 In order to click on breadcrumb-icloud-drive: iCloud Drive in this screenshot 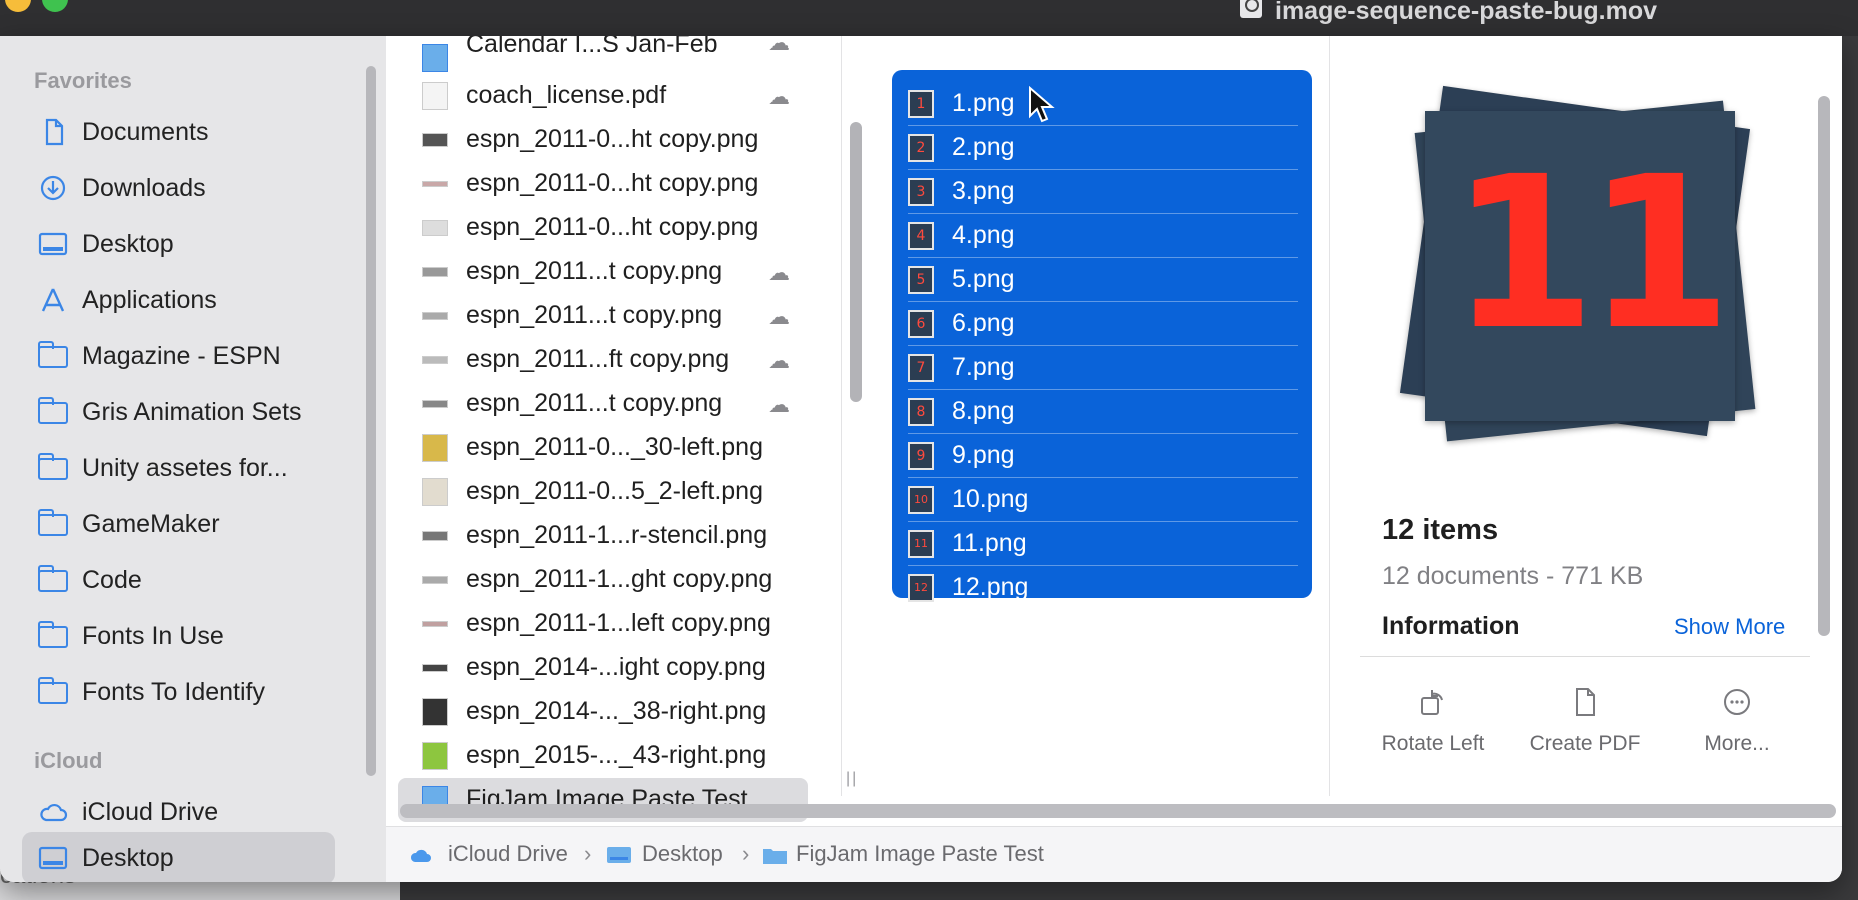, I will do `click(508, 854)`.